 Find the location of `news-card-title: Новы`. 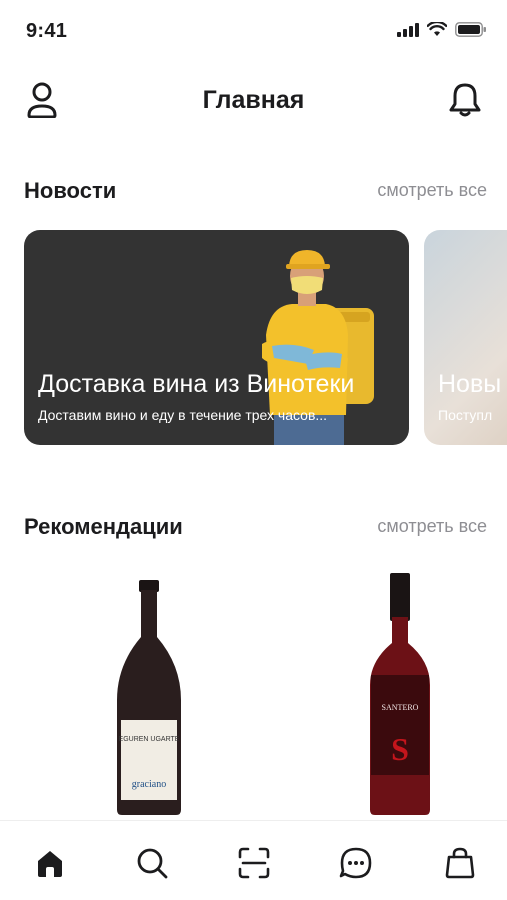

news-card-title: Новы is located at coordinates (470, 384).